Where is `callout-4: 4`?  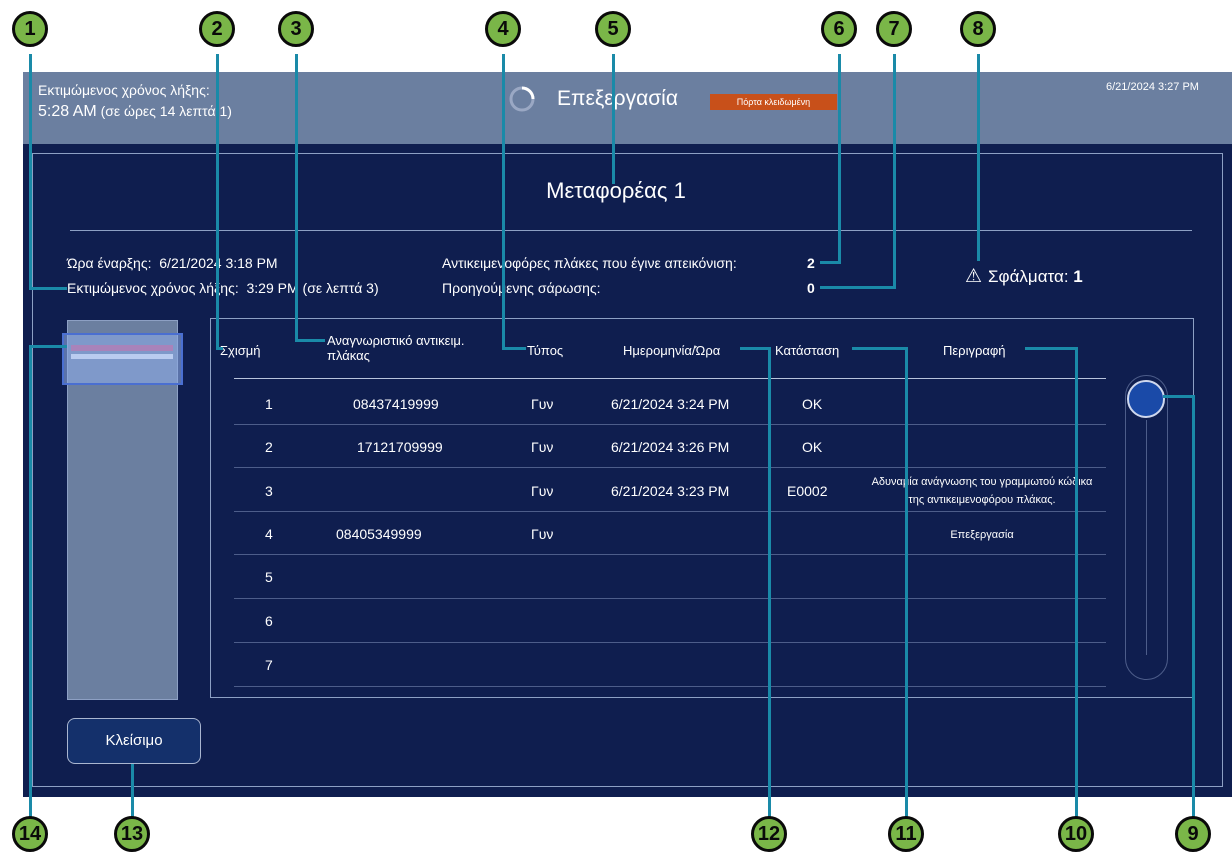 callout-4: 4 is located at coordinates (503, 29).